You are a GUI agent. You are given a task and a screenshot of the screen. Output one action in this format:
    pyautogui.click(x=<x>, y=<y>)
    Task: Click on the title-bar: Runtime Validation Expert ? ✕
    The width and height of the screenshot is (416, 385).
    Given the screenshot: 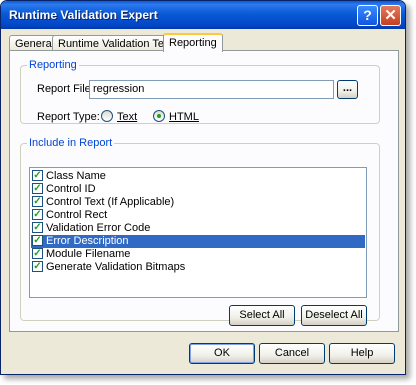 What is the action you would take?
    pyautogui.click(x=203, y=15)
    